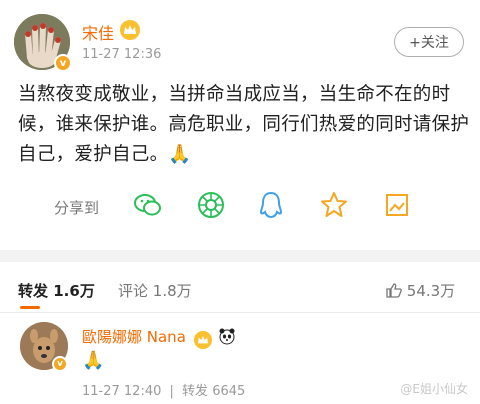 The height and width of the screenshot is (404, 480). I want to click on tab-like-count: 54.3万, so click(431, 291).